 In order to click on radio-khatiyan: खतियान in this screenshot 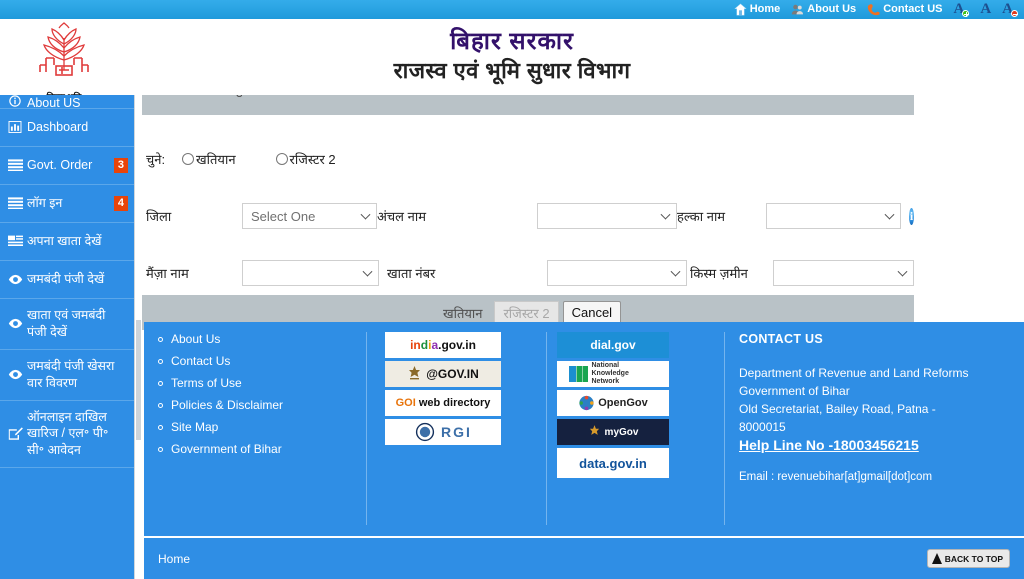, I will do `click(209, 159)`.